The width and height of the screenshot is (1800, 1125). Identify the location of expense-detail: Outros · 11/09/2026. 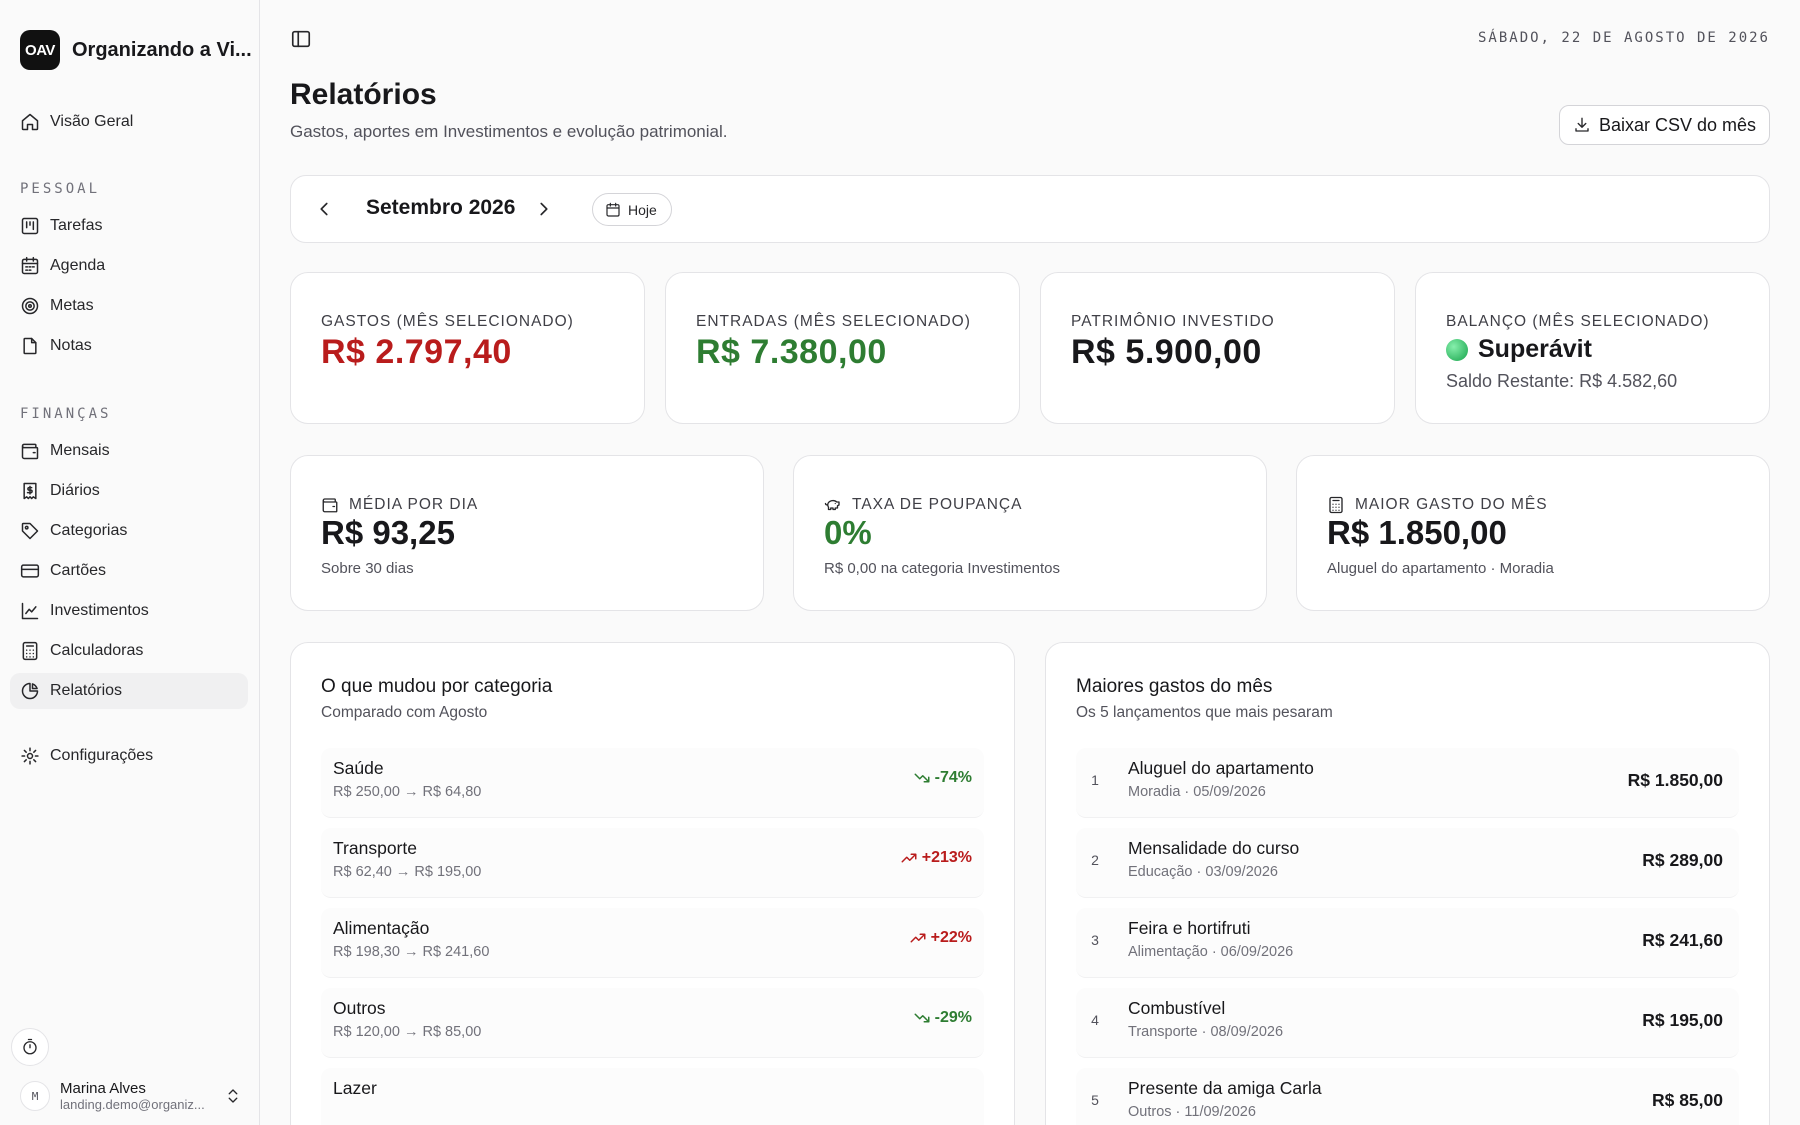
(1192, 1112).